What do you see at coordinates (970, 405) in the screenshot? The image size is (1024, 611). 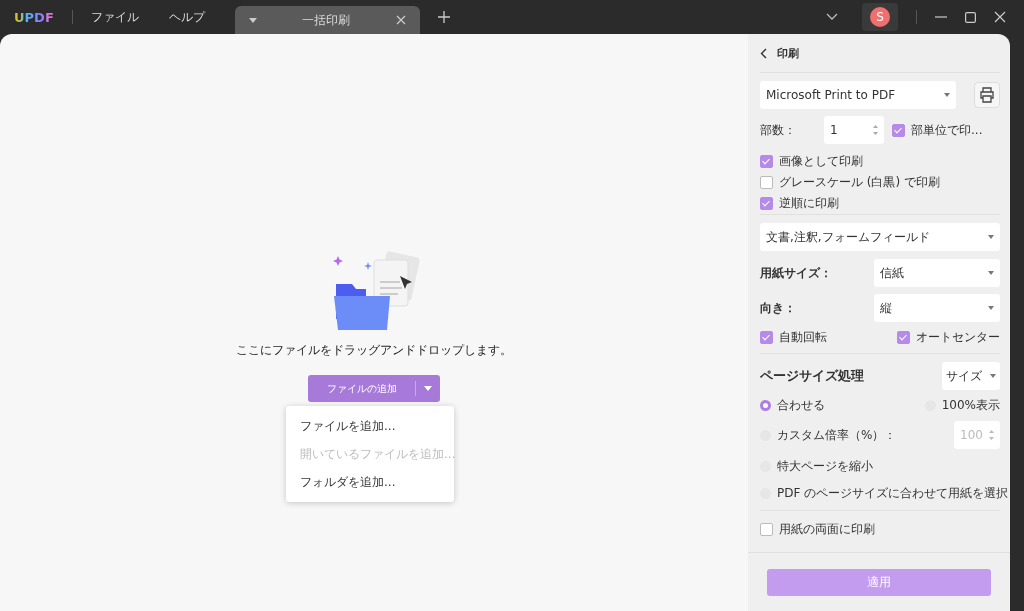 I see `radio-label: 100%表示` at bounding box center [970, 405].